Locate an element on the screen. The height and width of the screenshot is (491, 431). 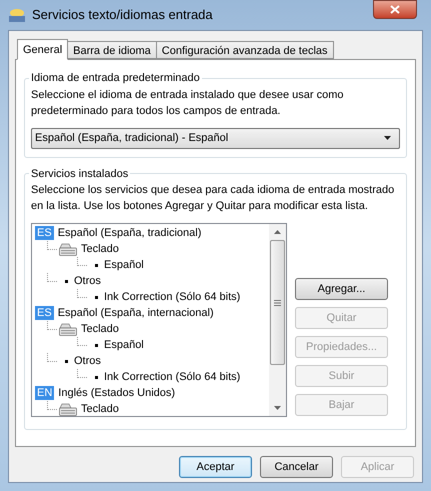
dropdown-arrow-icon is located at coordinates (387, 138).